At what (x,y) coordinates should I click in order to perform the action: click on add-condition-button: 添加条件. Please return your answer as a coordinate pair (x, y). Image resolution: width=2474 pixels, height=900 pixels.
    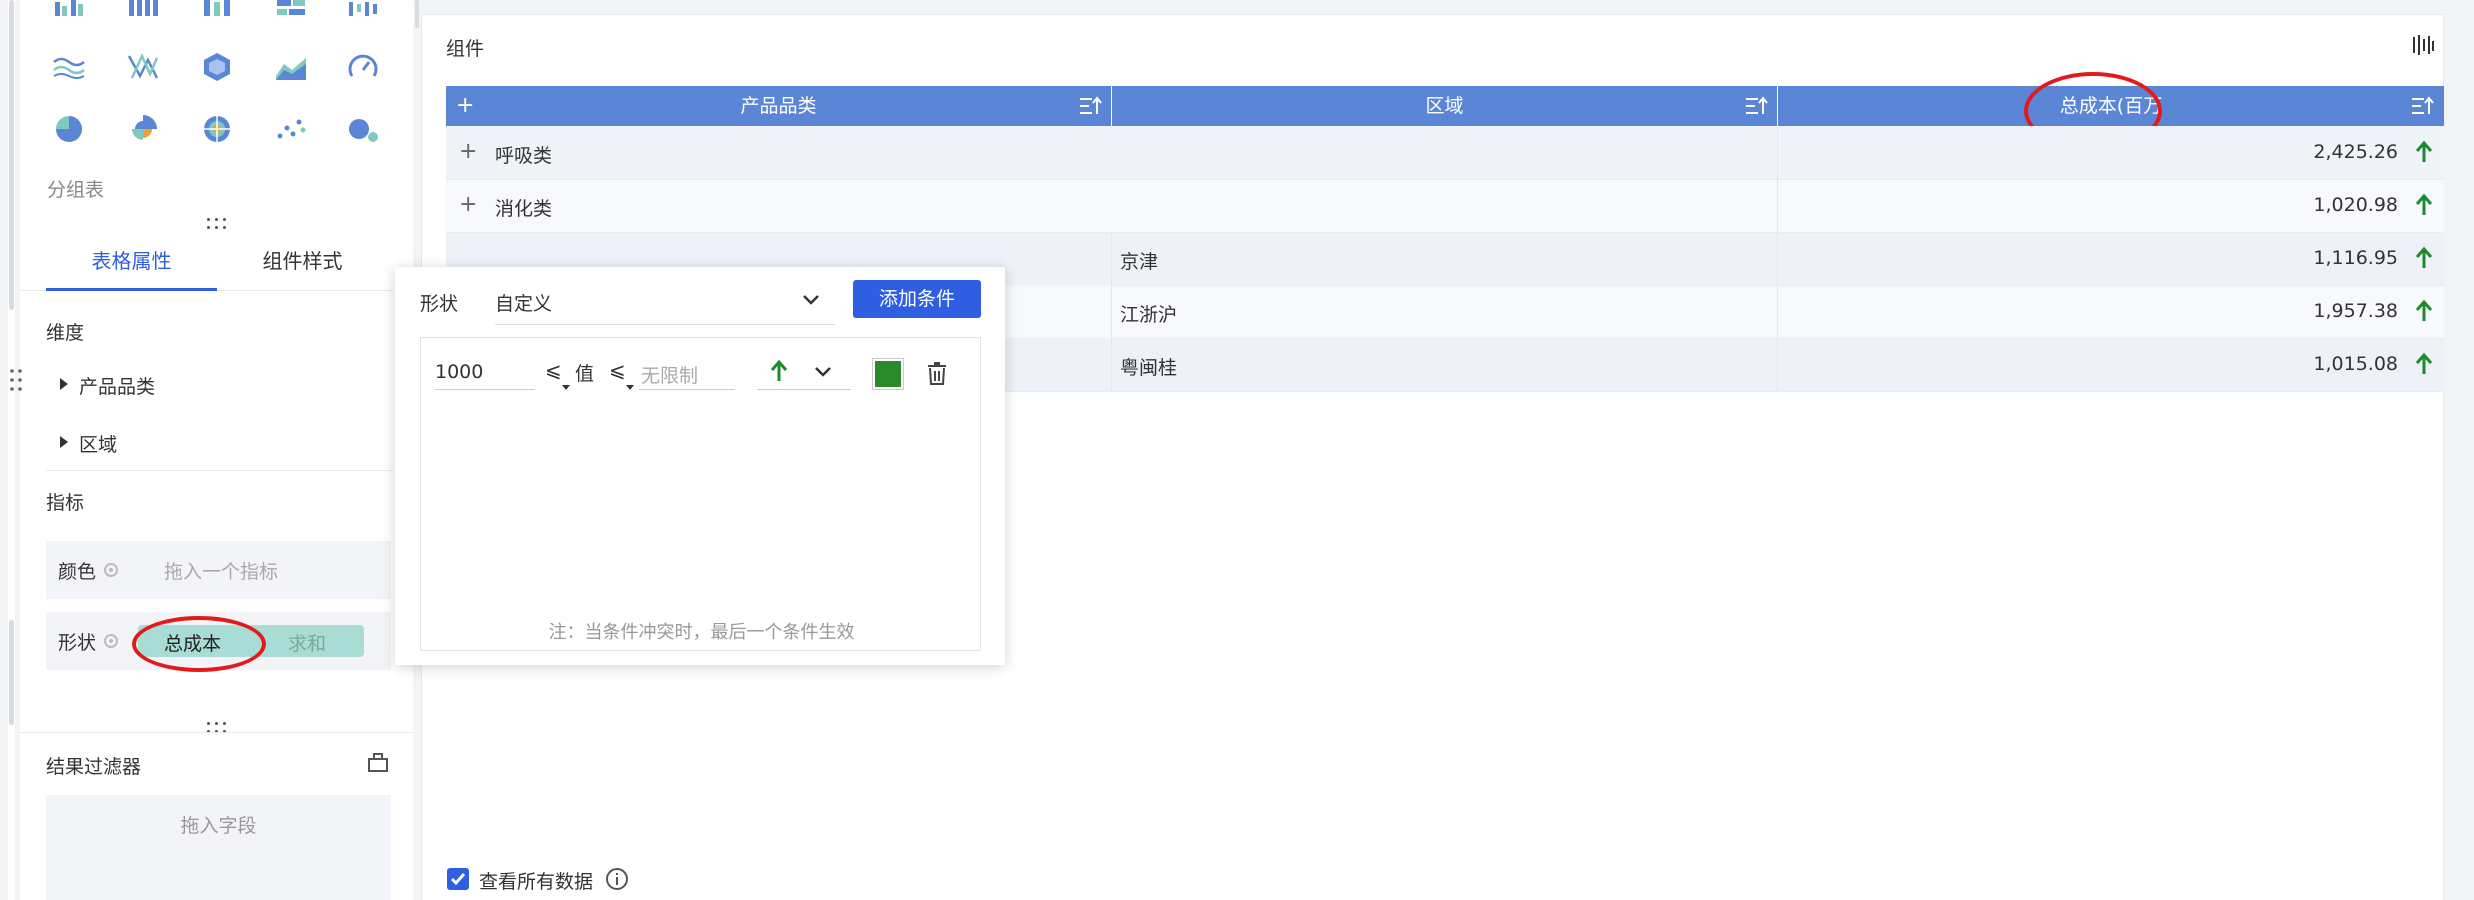
    Looking at the image, I should click on (917, 299).